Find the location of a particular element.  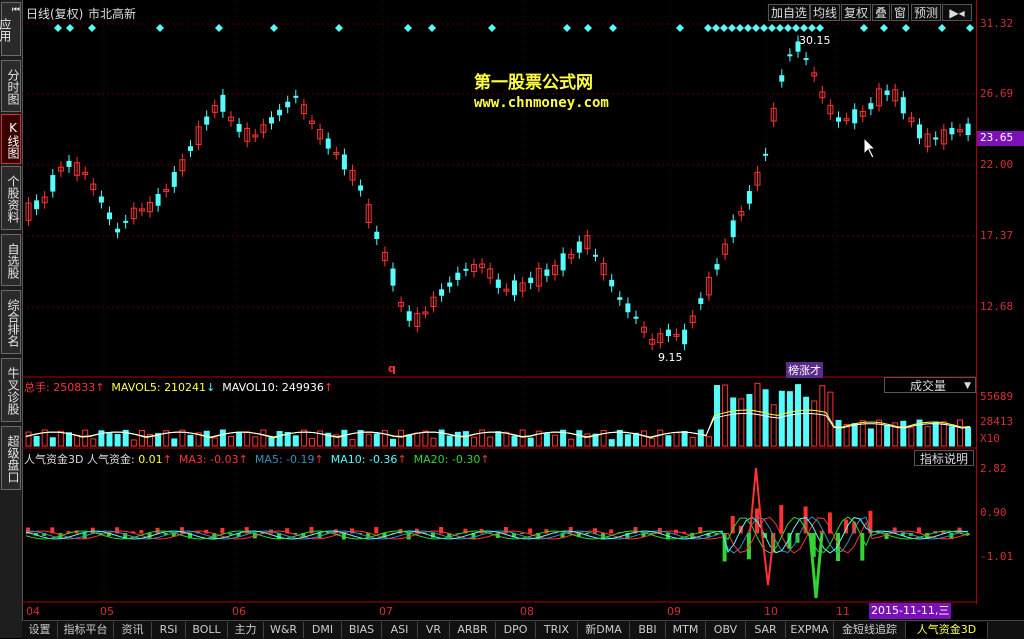

ma5-label: MA5: is located at coordinates (268, 459).